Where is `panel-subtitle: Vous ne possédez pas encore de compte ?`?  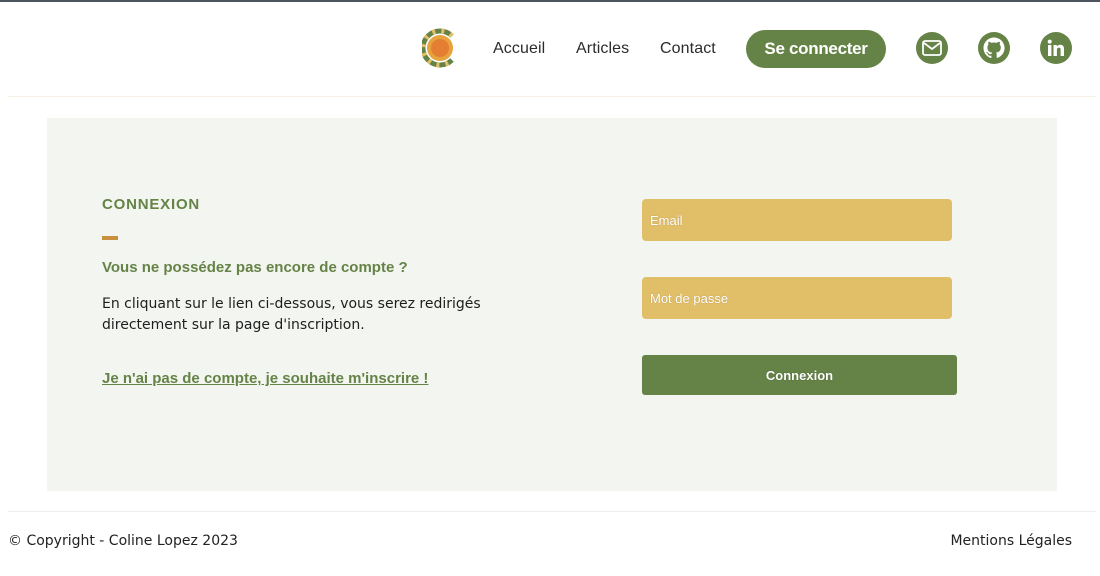 panel-subtitle: Vous ne possédez pas encore de compte ? is located at coordinates (255, 267).